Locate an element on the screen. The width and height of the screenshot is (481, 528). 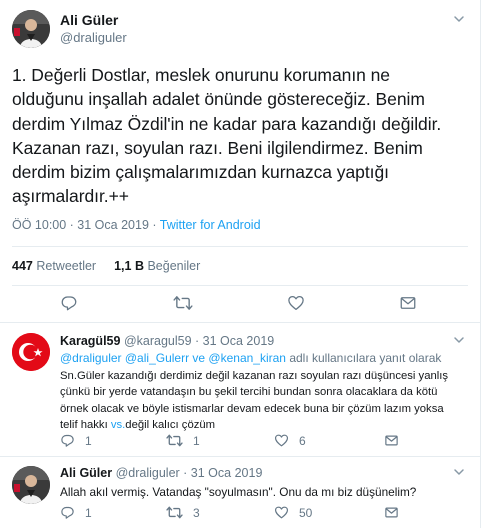
reply-link: vs. is located at coordinates (118, 425).